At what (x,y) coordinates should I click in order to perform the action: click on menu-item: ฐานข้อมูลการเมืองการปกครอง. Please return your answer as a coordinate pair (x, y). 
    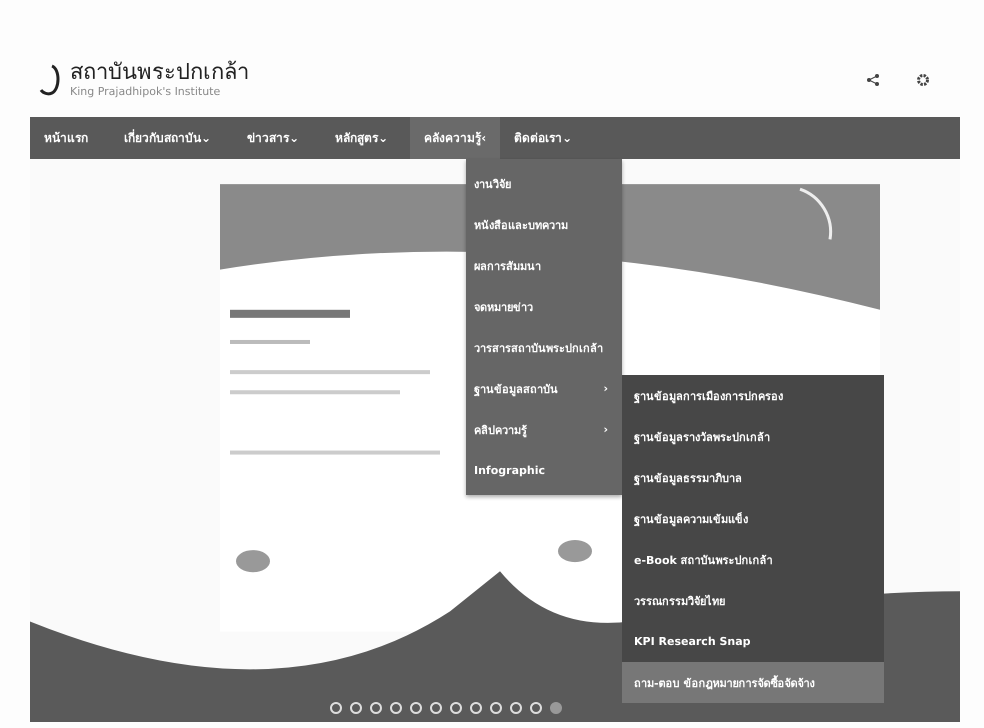
    Looking at the image, I should click on (753, 395).